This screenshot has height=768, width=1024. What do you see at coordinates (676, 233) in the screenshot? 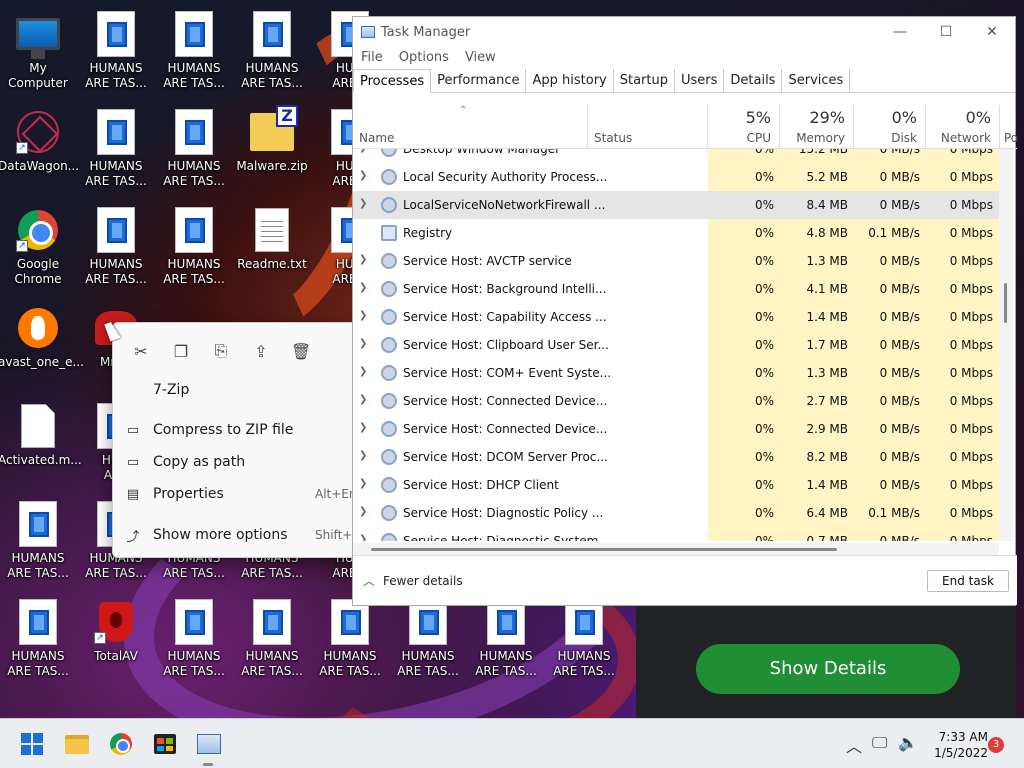
I see `table-row: Registry 0% 4.8 MB 0.1 MB/s 0 Mbps` at bounding box center [676, 233].